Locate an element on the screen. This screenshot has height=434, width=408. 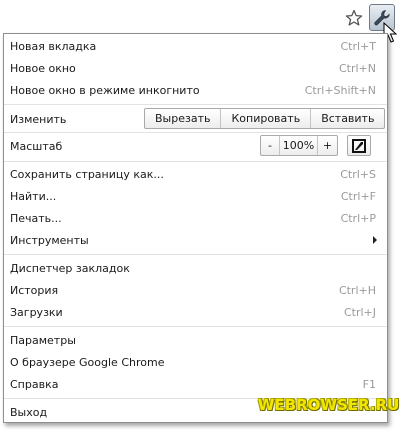
zoom-level: 100% is located at coordinates (299, 145).